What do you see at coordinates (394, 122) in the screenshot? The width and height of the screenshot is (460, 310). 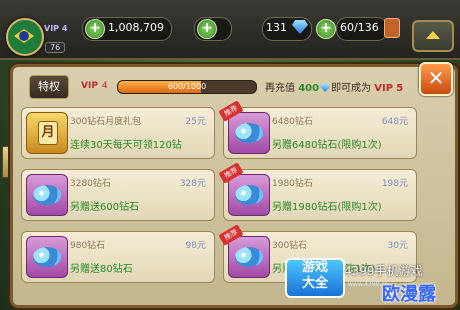 I see `item-price: 648元` at bounding box center [394, 122].